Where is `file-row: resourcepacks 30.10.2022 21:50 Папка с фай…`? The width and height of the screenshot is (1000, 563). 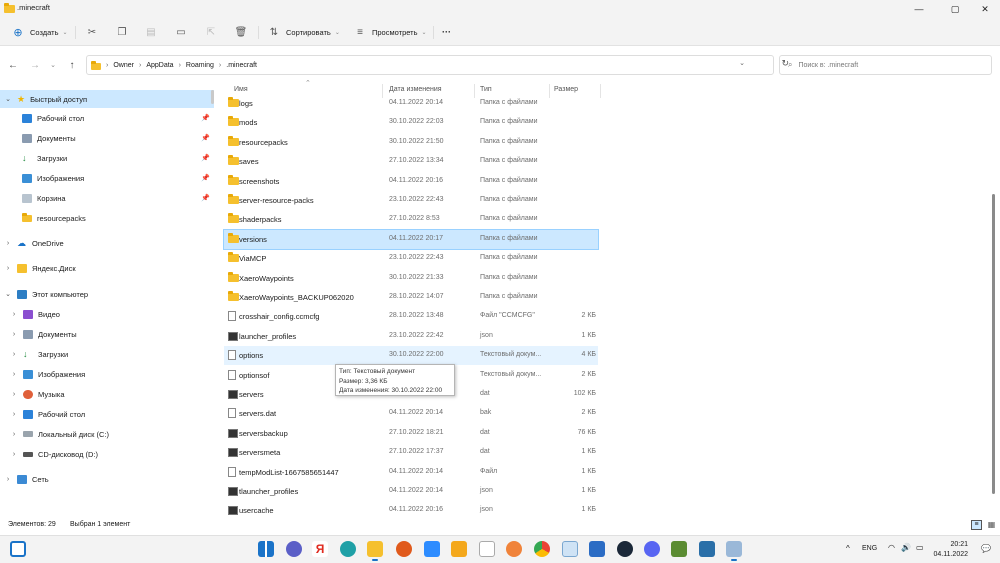 file-row: resourcepacks 30.10.2022 21:50 Папка с фай… is located at coordinates (411, 142).